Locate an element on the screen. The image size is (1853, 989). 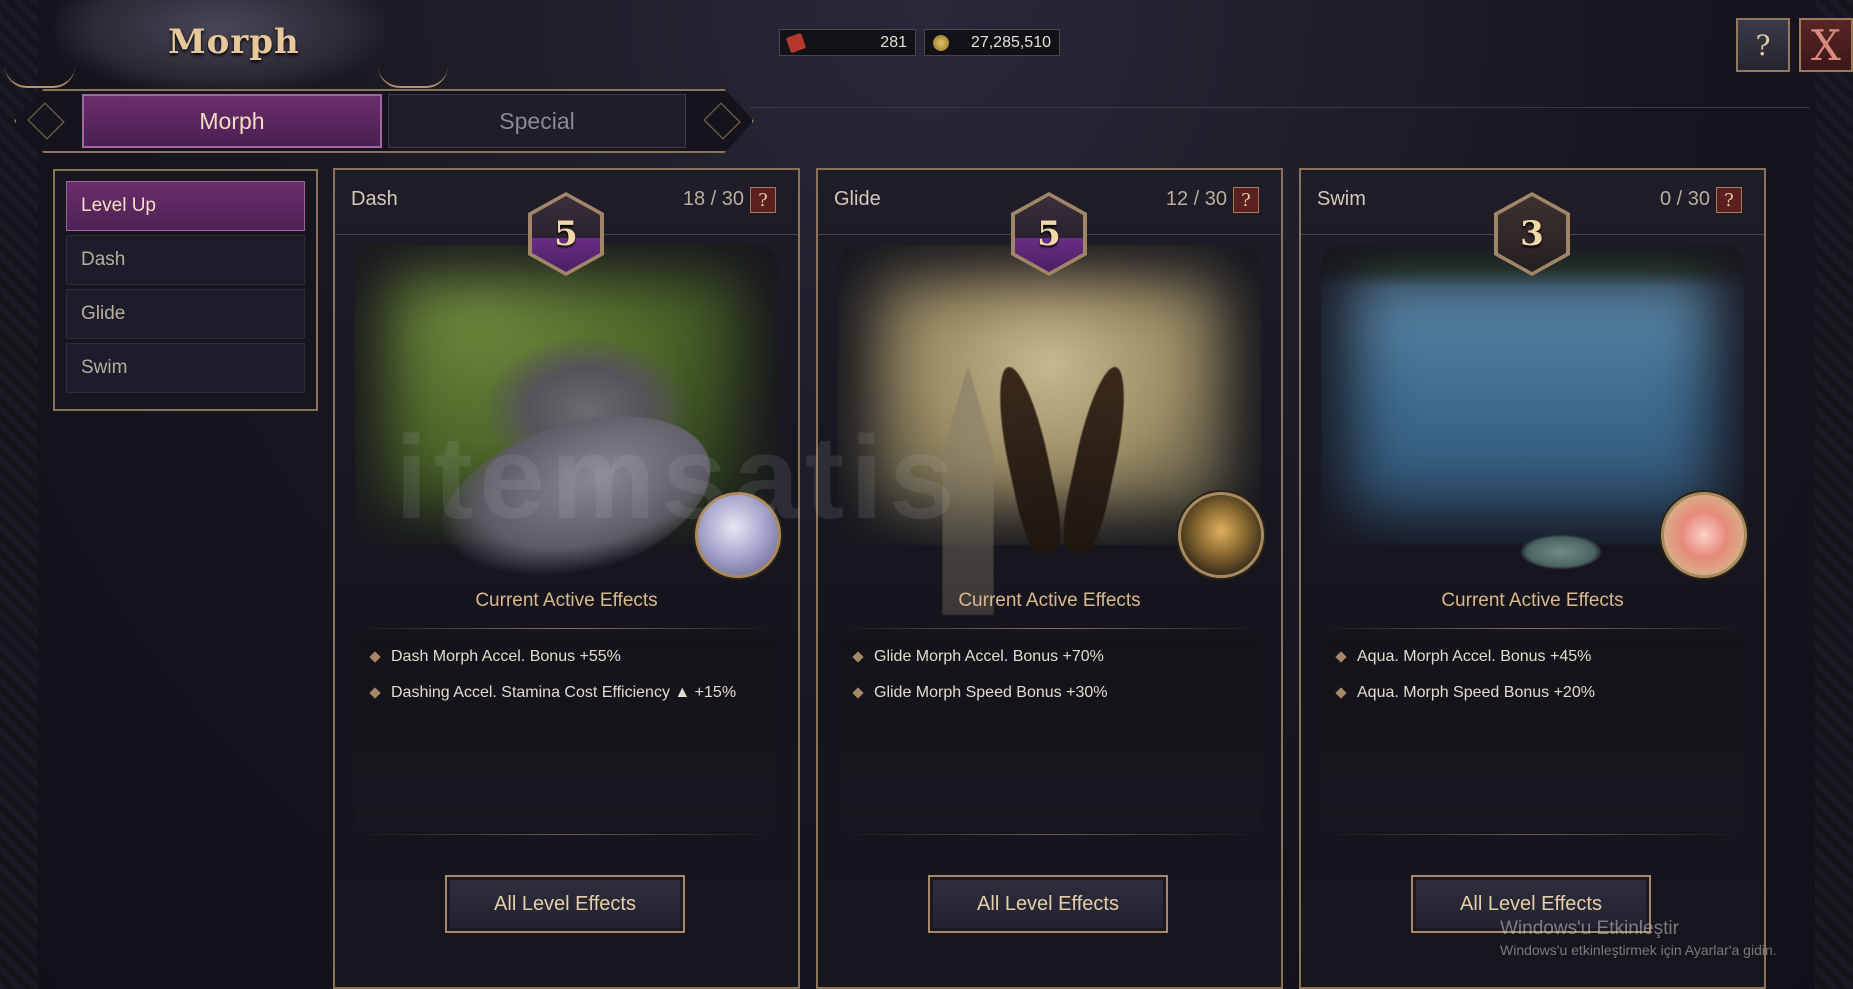
card-progress-count: 0 / 30 is located at coordinates (1684, 199).